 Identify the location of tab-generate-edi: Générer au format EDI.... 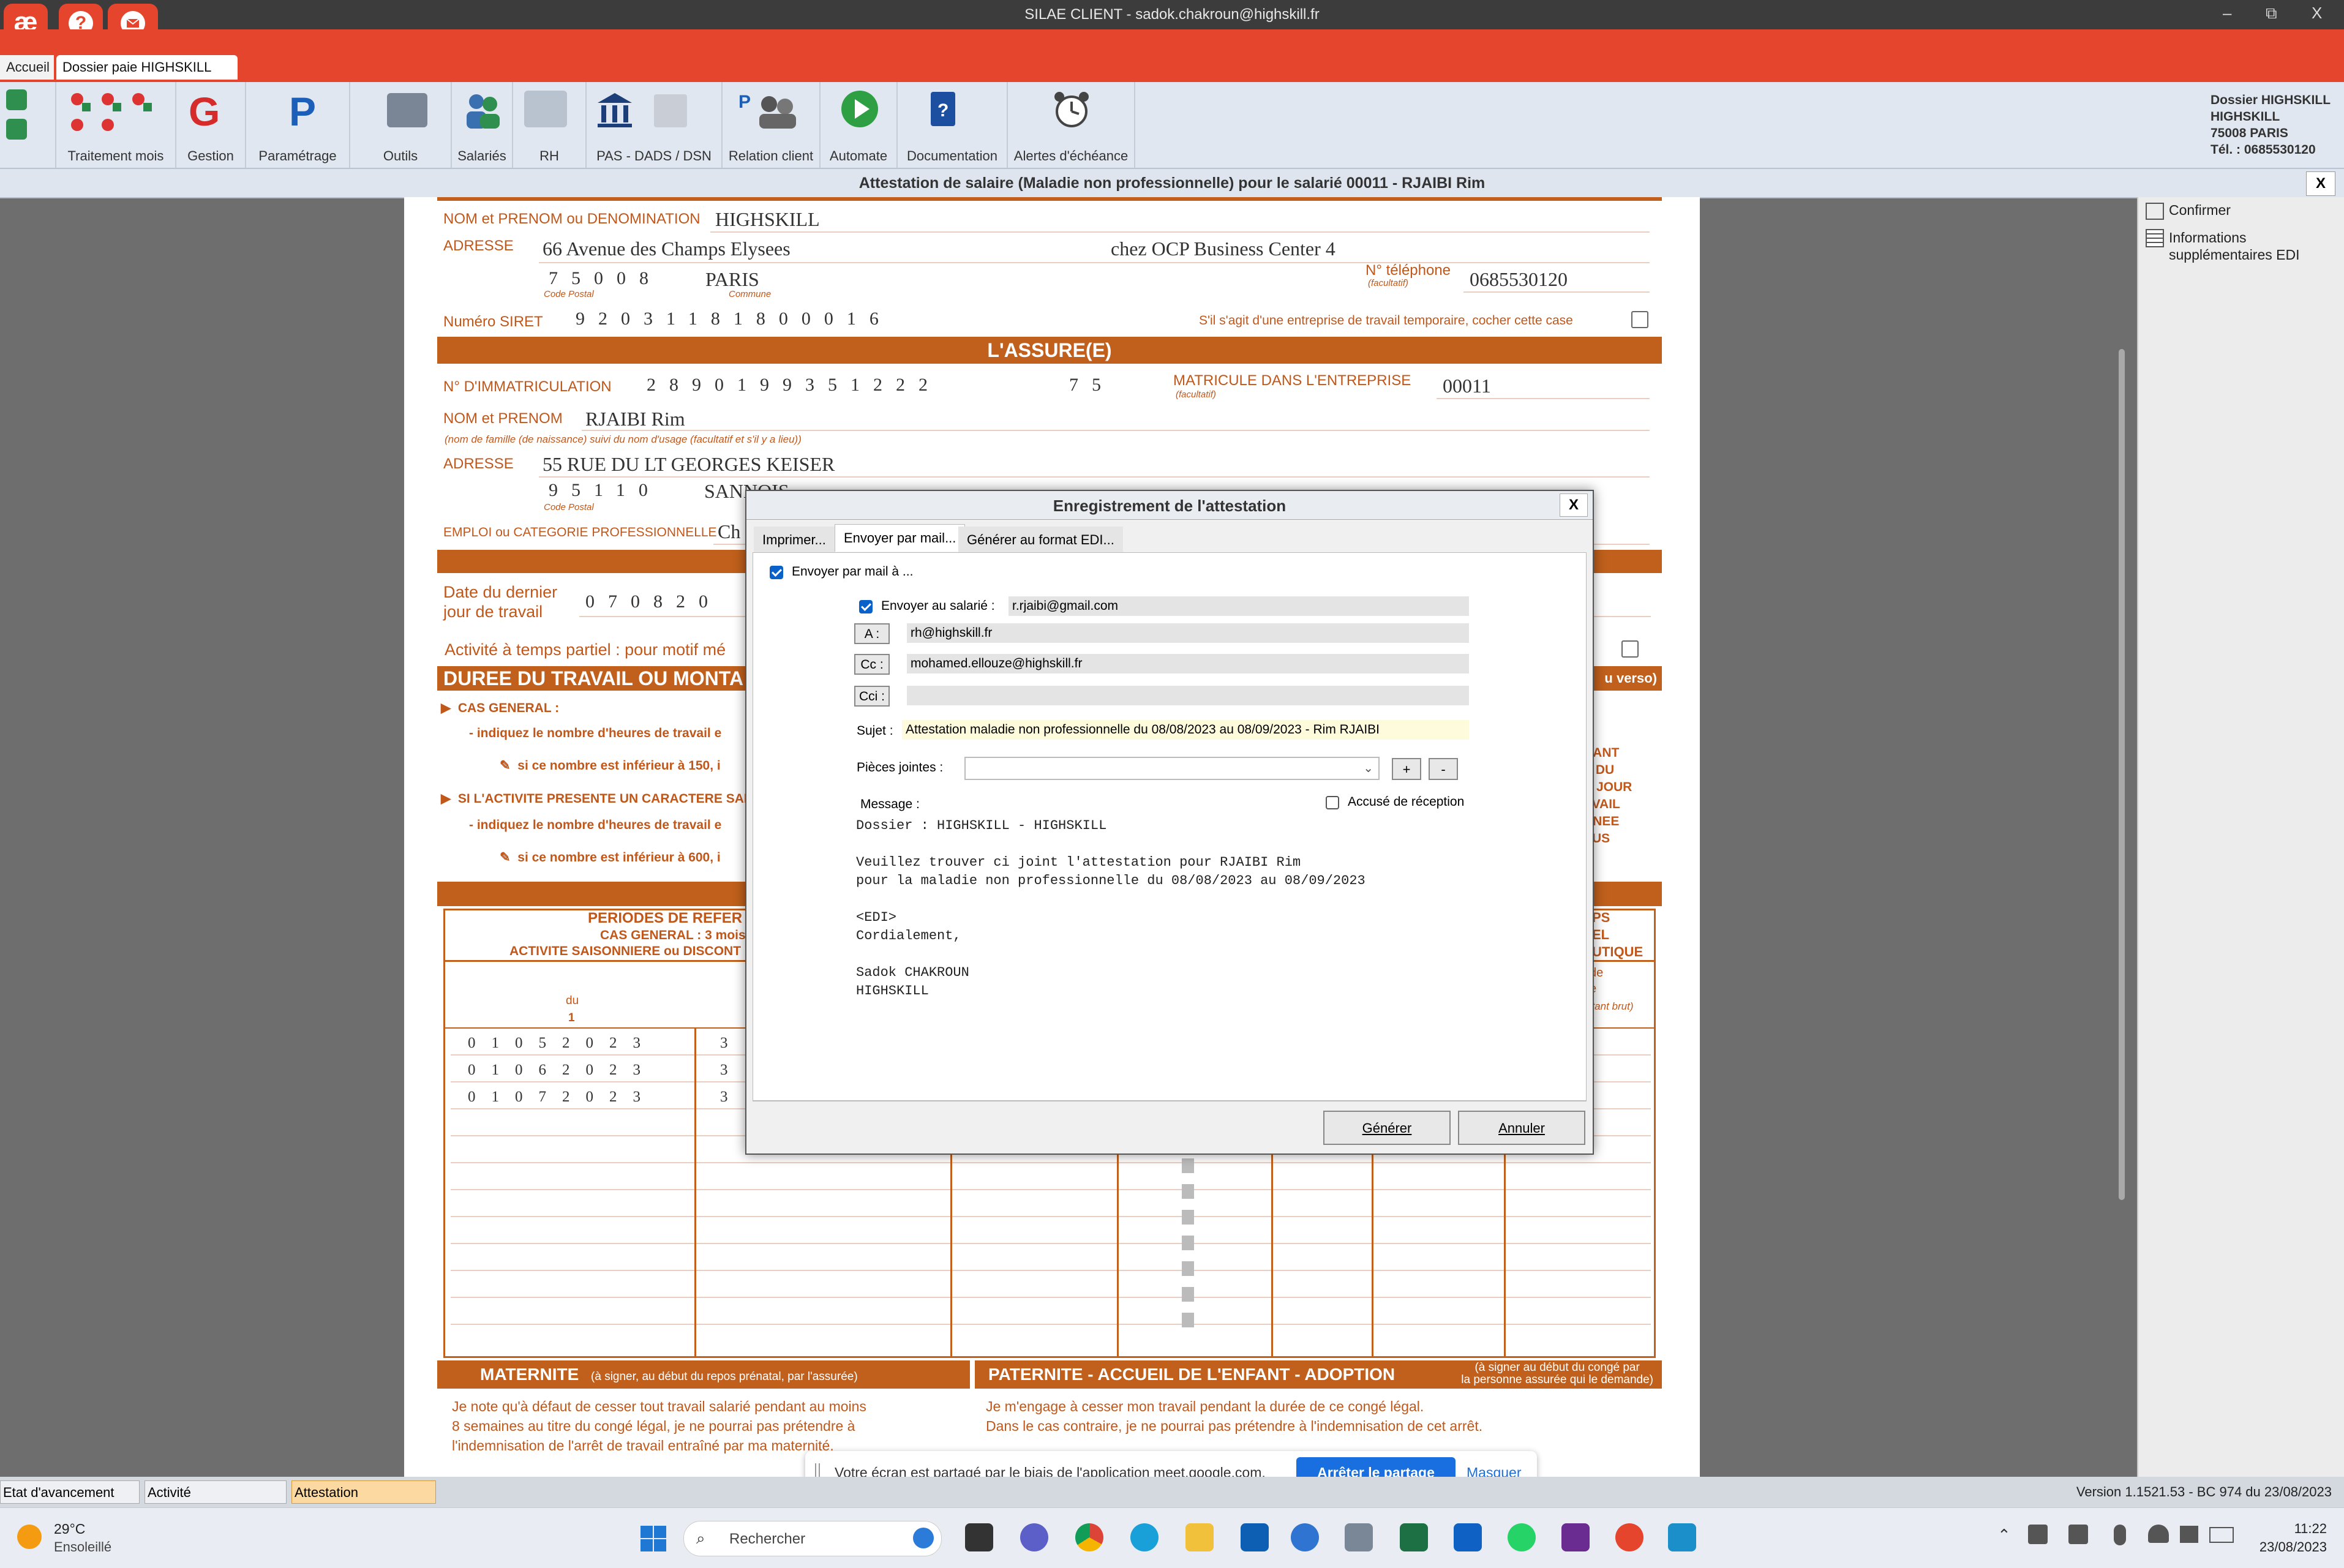
(1040, 540).